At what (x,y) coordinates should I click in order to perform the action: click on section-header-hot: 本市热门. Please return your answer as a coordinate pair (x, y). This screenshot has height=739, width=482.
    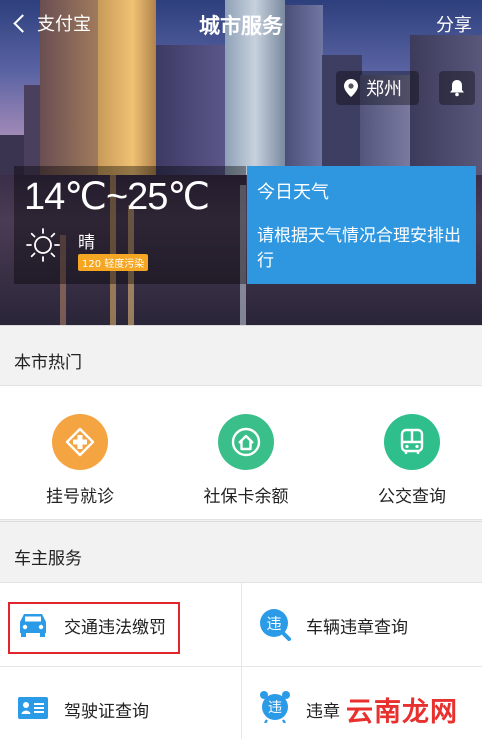
    Looking at the image, I should click on (241, 355).